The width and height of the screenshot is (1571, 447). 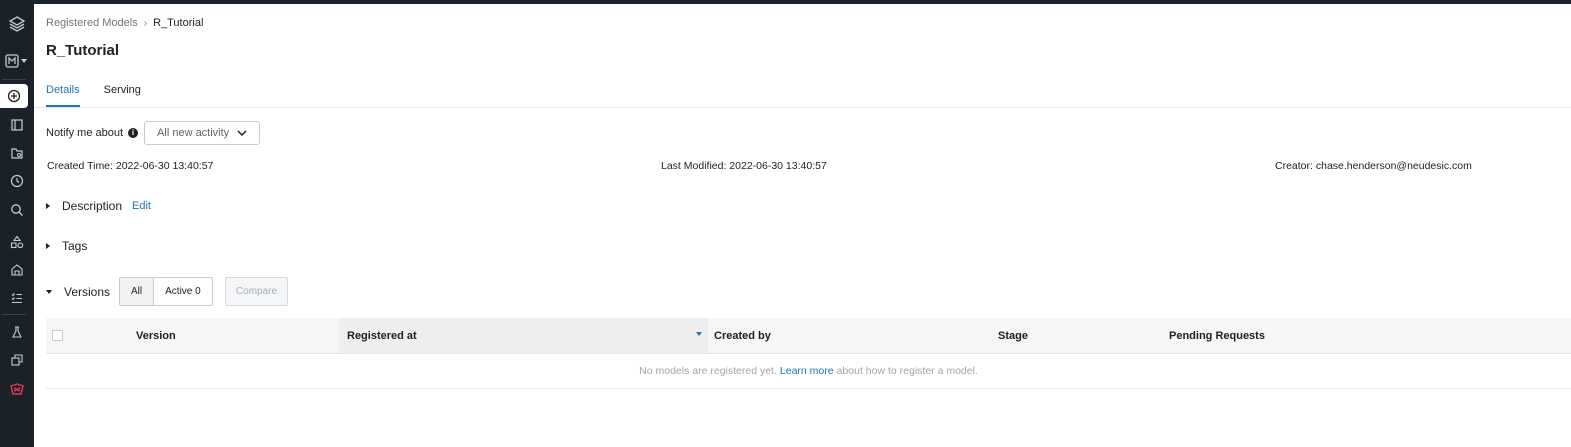 I want to click on shapes-icon, so click(x=17, y=242).